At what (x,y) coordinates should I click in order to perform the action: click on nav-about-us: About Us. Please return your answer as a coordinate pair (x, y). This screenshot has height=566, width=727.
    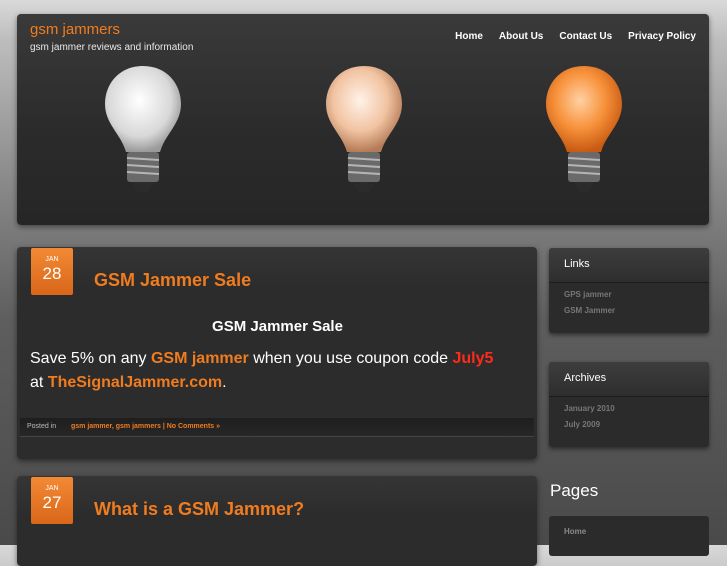
    Looking at the image, I should click on (521, 36).